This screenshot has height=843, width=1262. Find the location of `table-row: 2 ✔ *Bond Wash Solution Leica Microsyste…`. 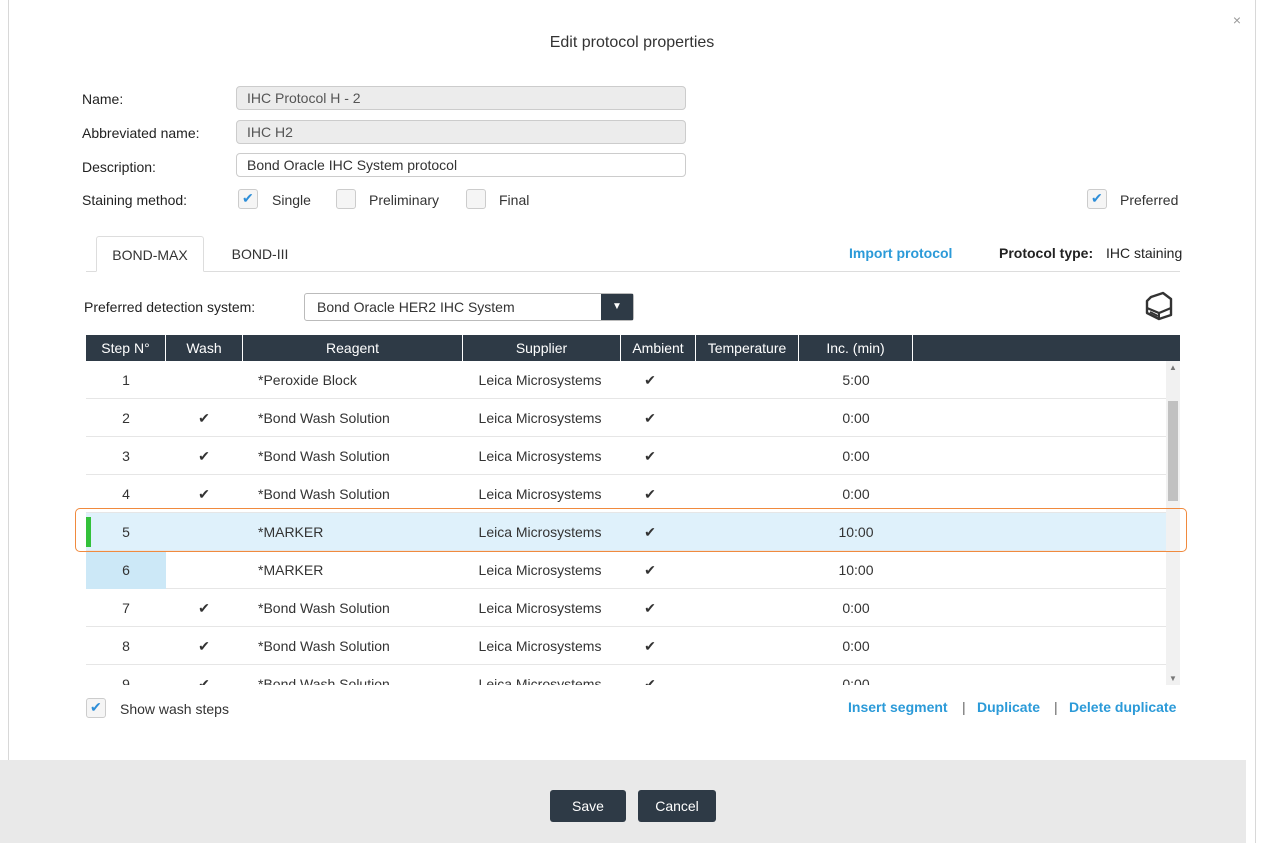

table-row: 2 ✔ *Bond Wash Solution Leica Microsyste… is located at coordinates (626, 418).